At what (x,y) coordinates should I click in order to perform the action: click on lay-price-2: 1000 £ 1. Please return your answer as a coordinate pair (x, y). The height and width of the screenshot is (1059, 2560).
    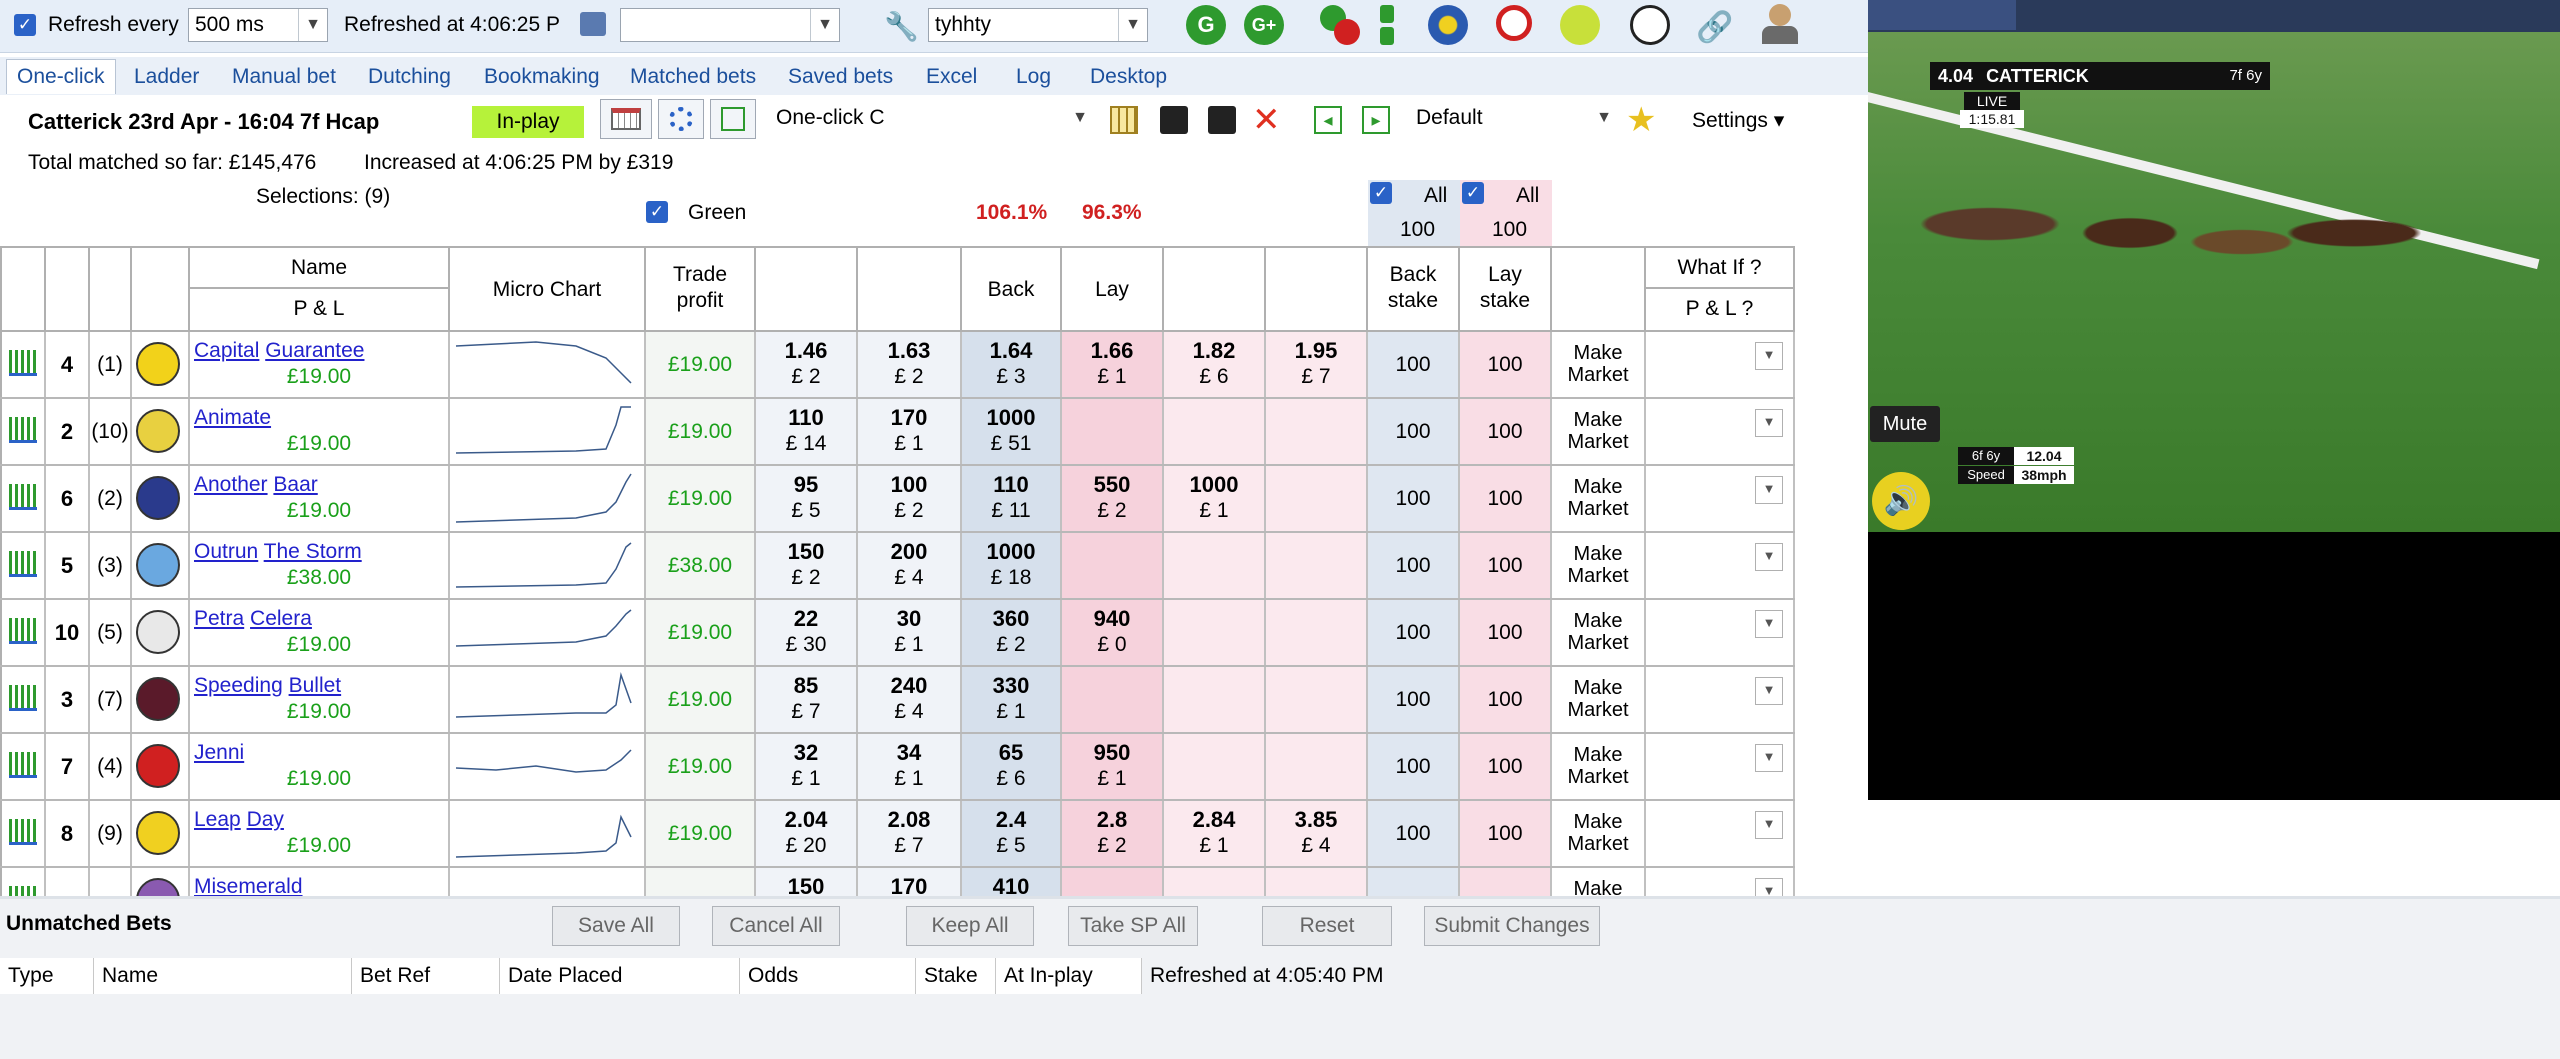
    Looking at the image, I should click on (1215, 498).